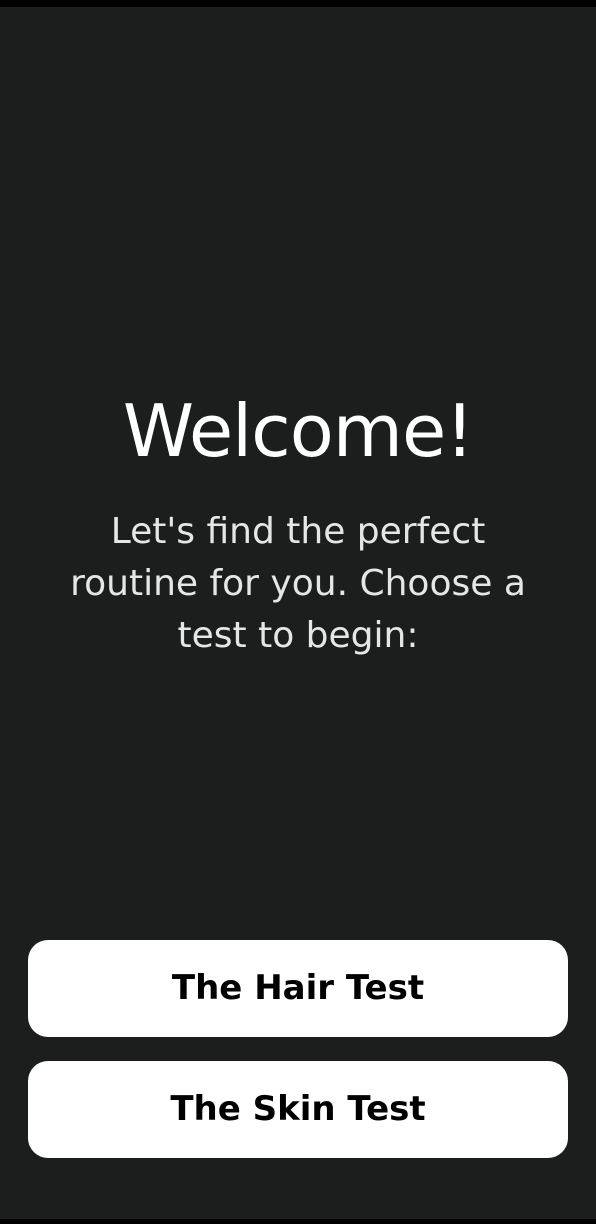 The image size is (596, 1224). What do you see at coordinates (298, 1109) in the screenshot?
I see `skin-test-button: The Skin Test` at bounding box center [298, 1109].